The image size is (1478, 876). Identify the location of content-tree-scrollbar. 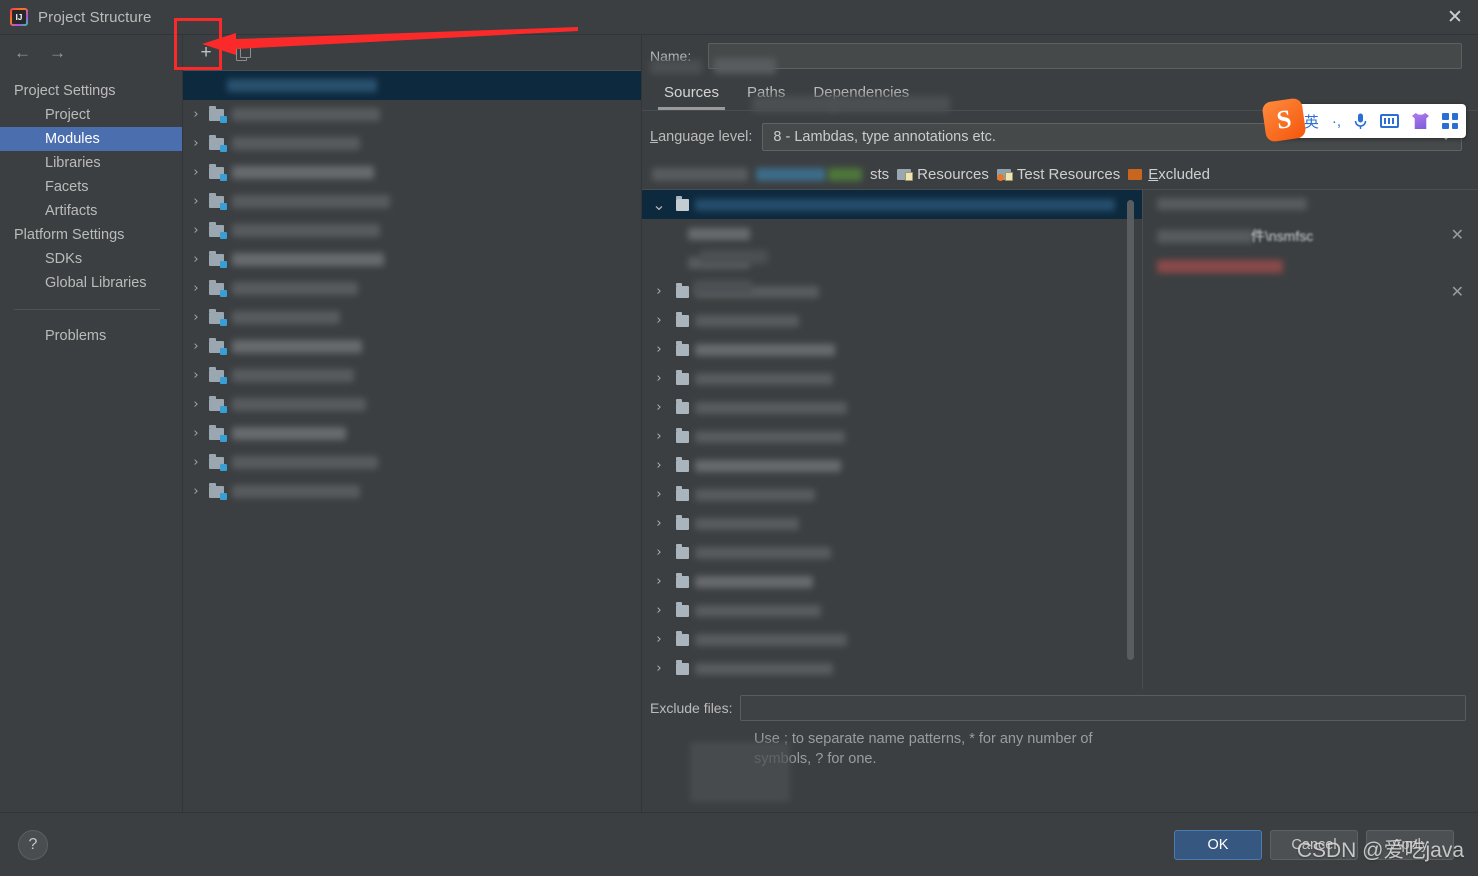
(1130, 430).